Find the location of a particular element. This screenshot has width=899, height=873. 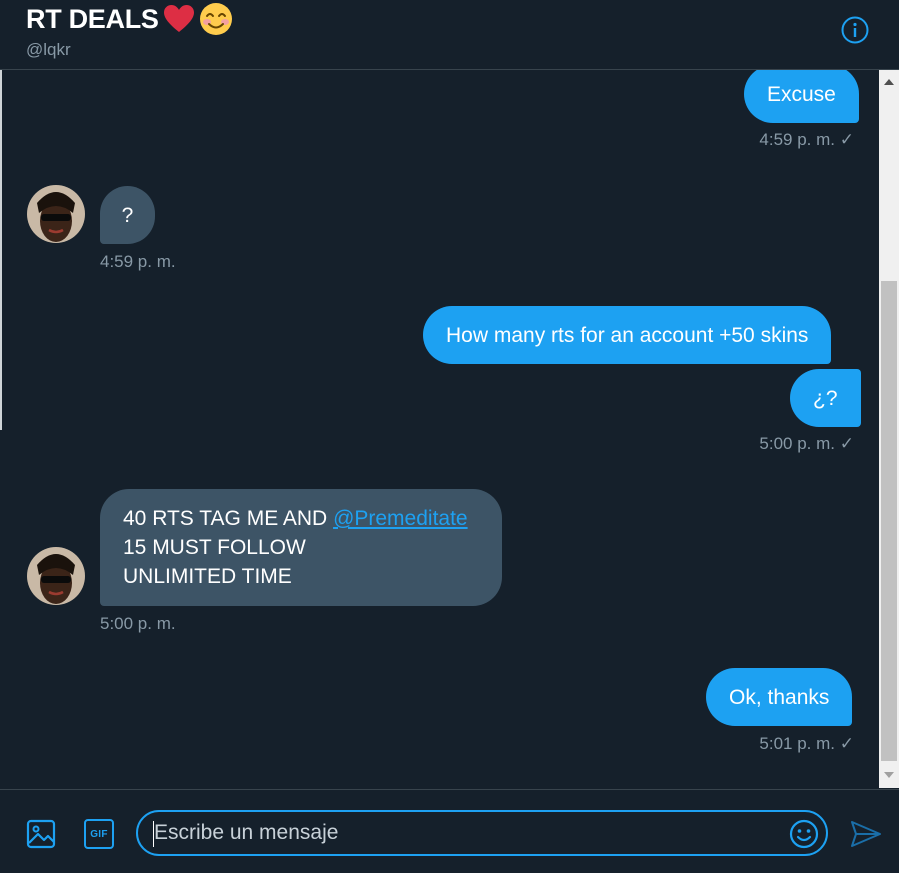

message-text: Ok, thanks is located at coordinates (779, 697).